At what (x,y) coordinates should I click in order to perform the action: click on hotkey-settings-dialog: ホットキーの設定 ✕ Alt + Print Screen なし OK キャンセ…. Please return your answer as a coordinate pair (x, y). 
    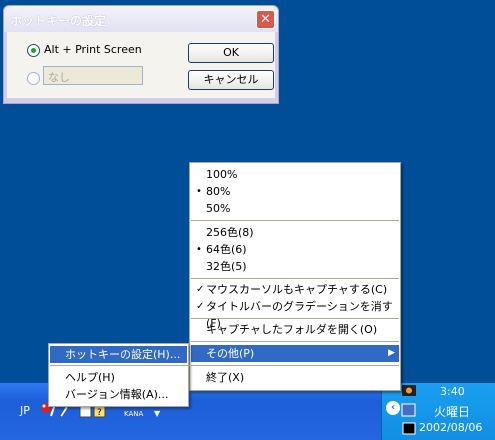
    Looking at the image, I should click on (141, 54).